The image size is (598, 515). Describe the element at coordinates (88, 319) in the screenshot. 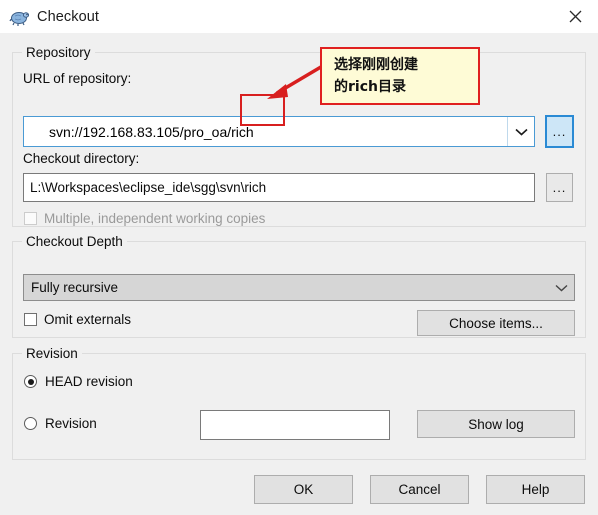

I see `omit-externals-label: Omit externals` at that location.